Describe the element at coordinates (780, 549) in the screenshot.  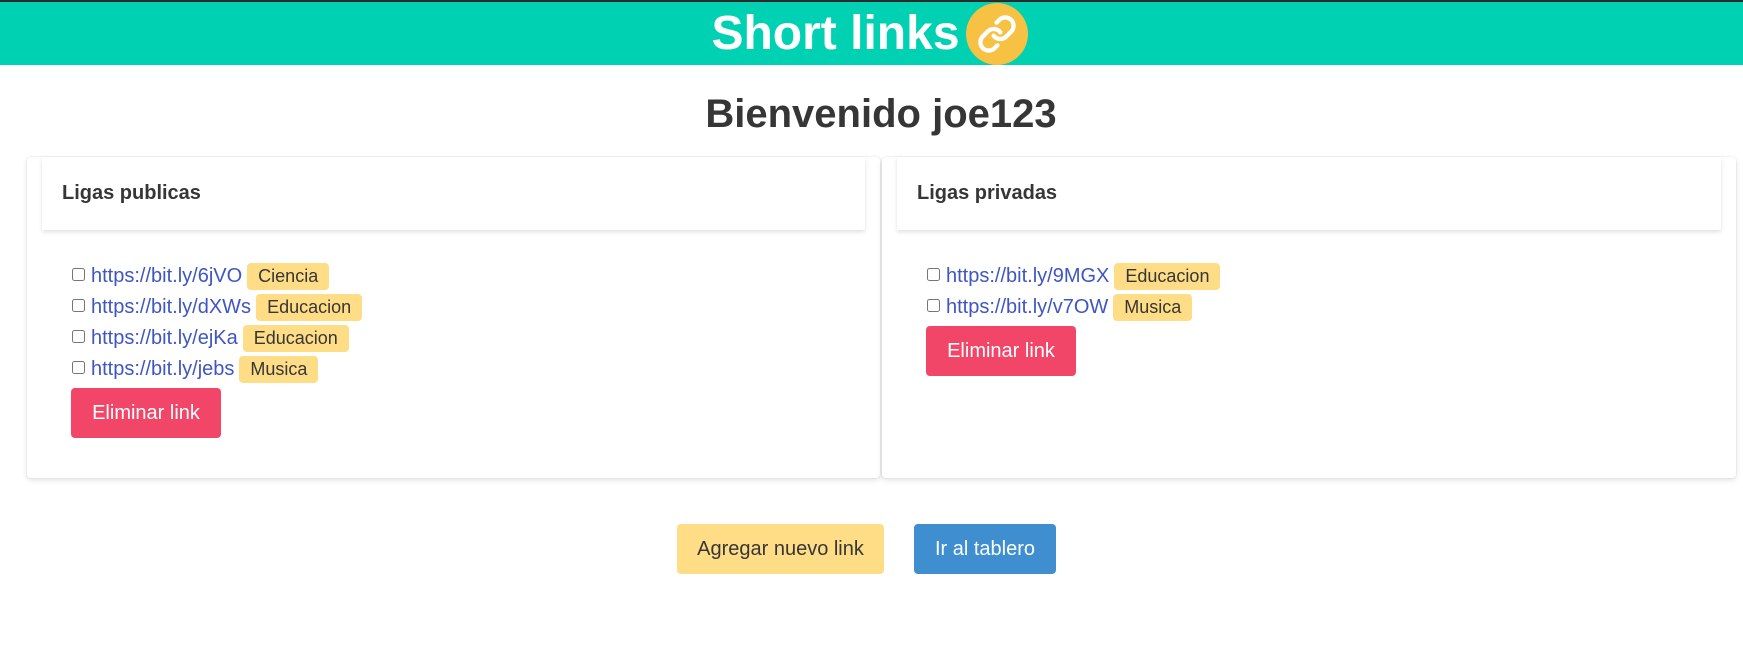
I see `add-link-button: Agregar nuevo link` at that location.